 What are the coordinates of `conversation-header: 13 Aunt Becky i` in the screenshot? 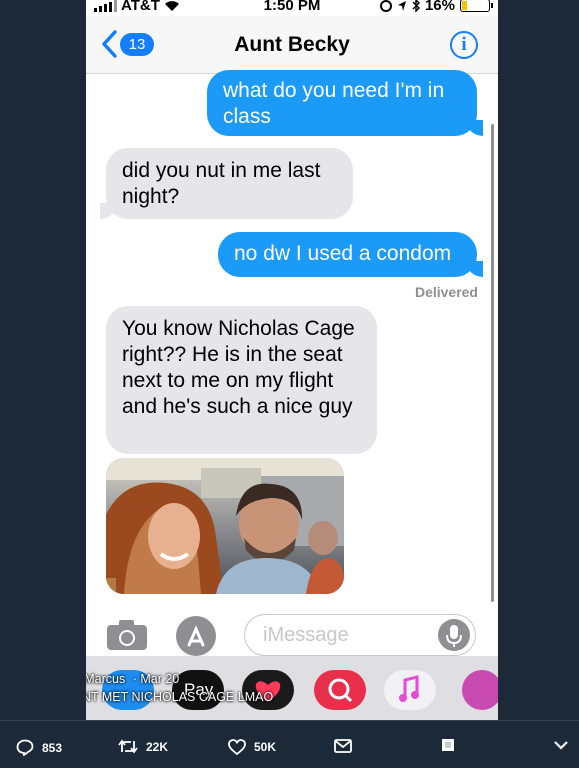 It's located at (292, 45).